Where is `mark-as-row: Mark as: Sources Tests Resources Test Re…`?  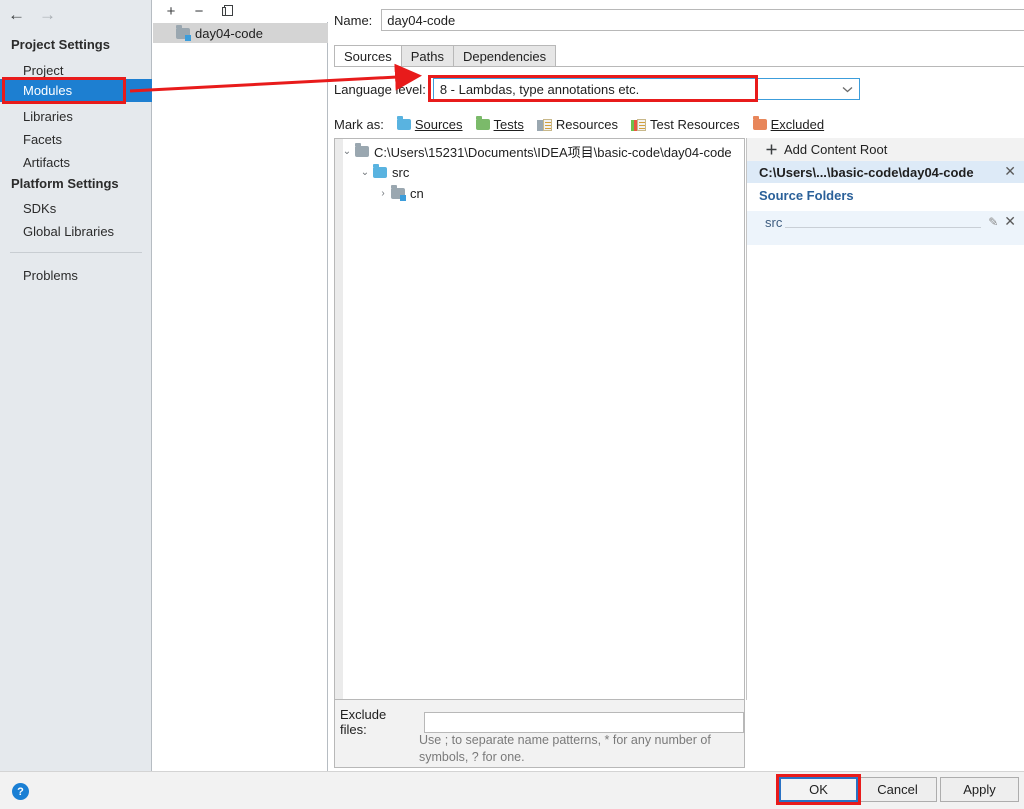
mark-as-row: Mark as: Sources Tests Resources Test Re… is located at coordinates (585, 124).